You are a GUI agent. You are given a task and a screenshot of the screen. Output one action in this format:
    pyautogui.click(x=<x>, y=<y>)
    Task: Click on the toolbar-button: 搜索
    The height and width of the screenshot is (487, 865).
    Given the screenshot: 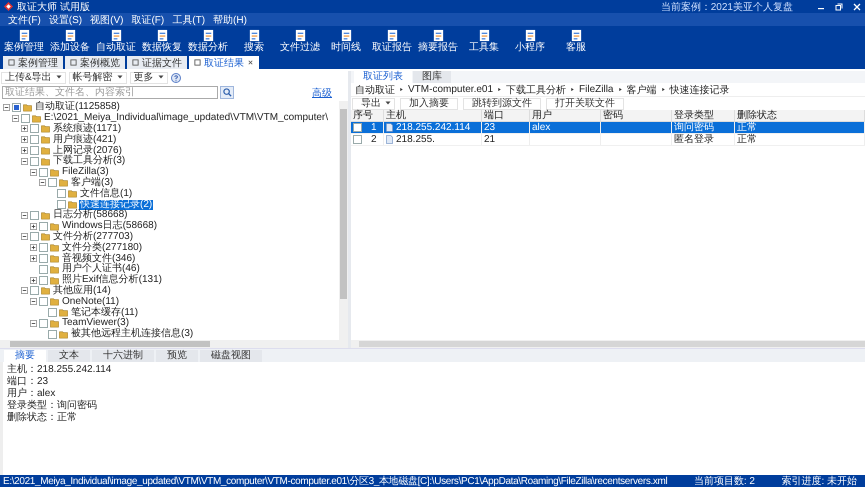 What is the action you would take?
    pyautogui.click(x=254, y=40)
    